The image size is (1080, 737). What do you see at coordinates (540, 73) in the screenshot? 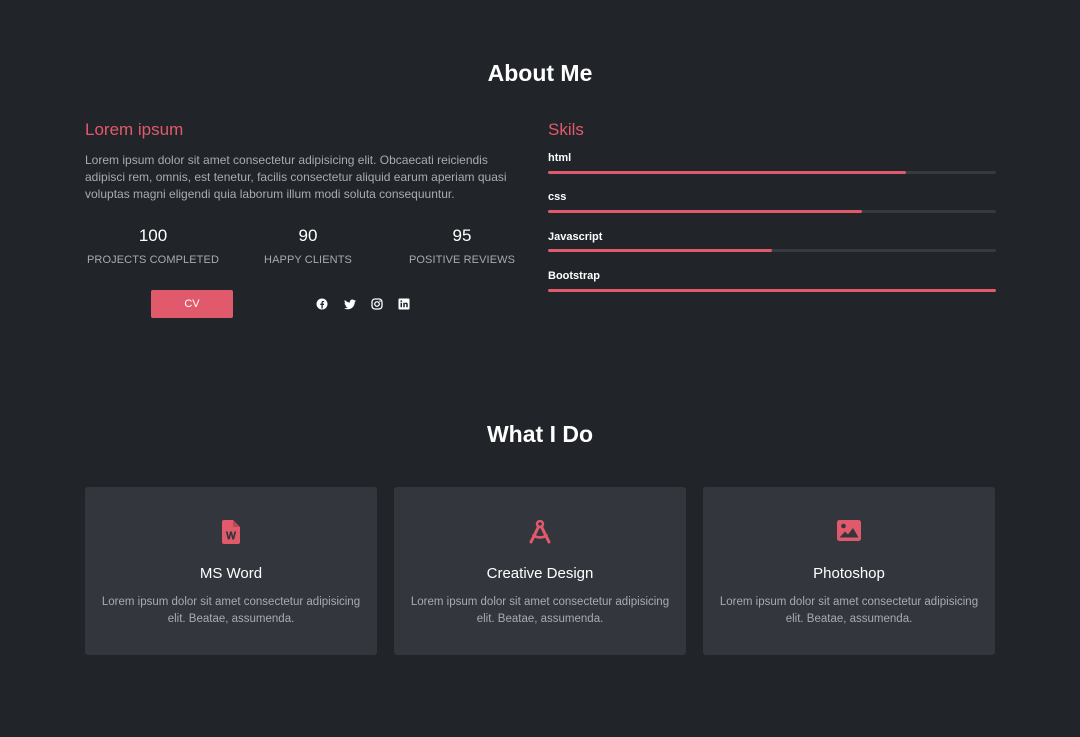
I see `about-section-title: About Me` at bounding box center [540, 73].